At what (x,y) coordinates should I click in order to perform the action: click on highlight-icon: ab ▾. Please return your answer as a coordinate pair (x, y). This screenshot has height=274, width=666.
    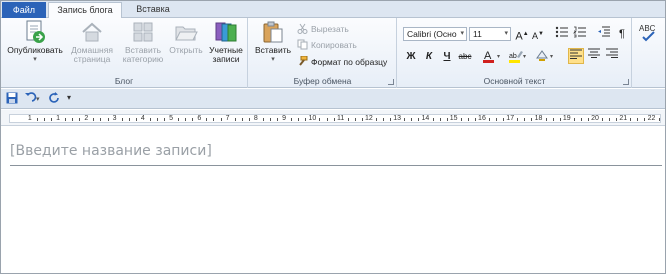
    Looking at the image, I should click on (517, 57).